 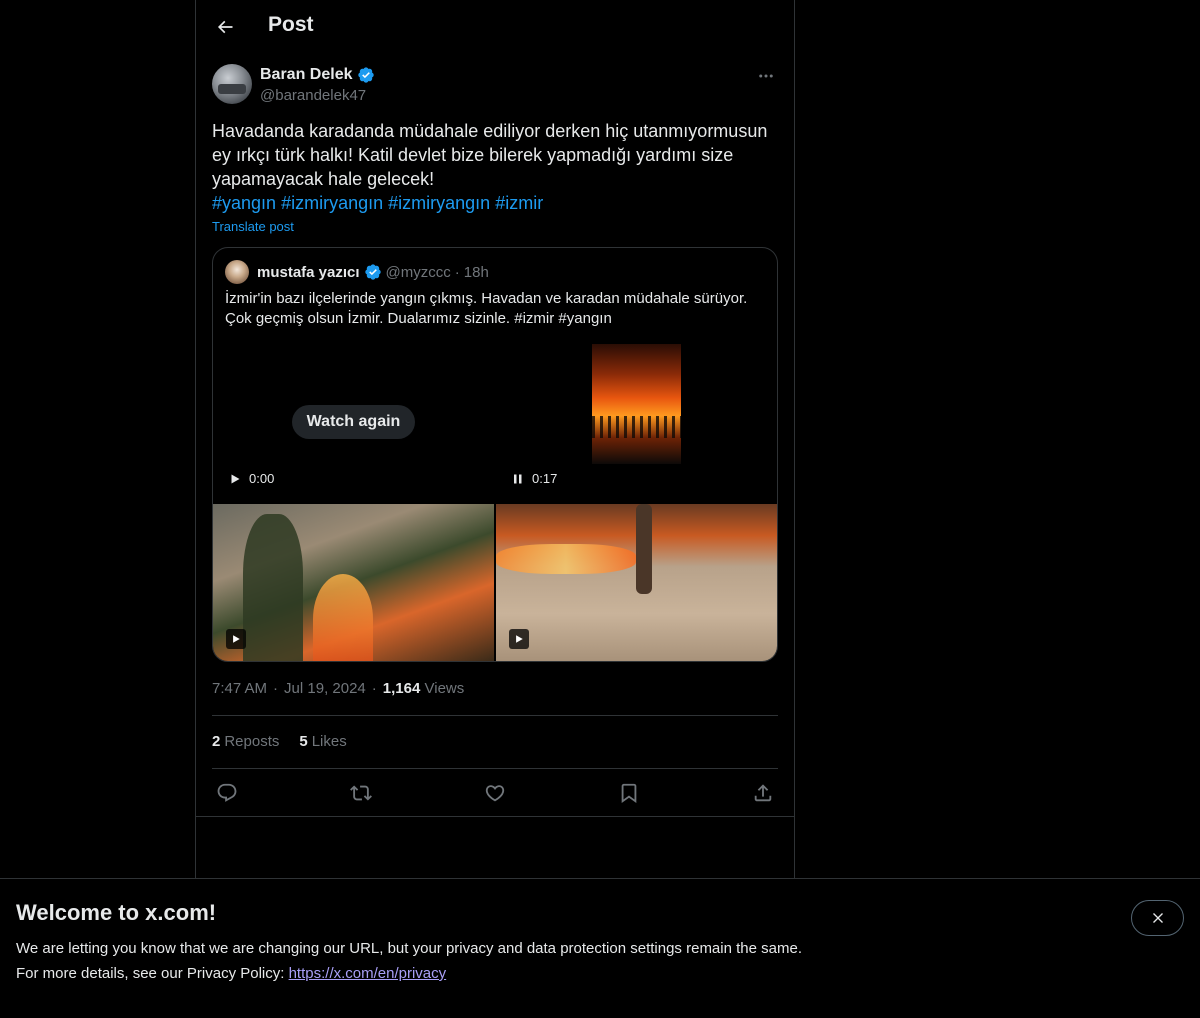 I want to click on quoted-author-name: mustafa yazıcı, so click(x=308, y=272).